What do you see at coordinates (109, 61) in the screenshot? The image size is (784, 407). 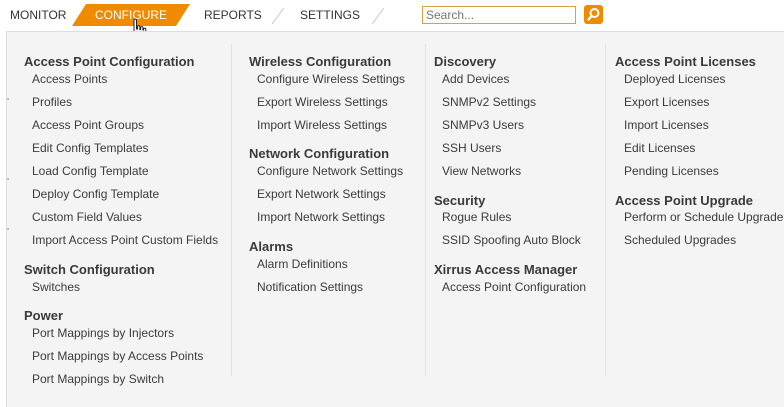 I see `section-title-ap-configuration: Access Point Configuration` at bounding box center [109, 61].